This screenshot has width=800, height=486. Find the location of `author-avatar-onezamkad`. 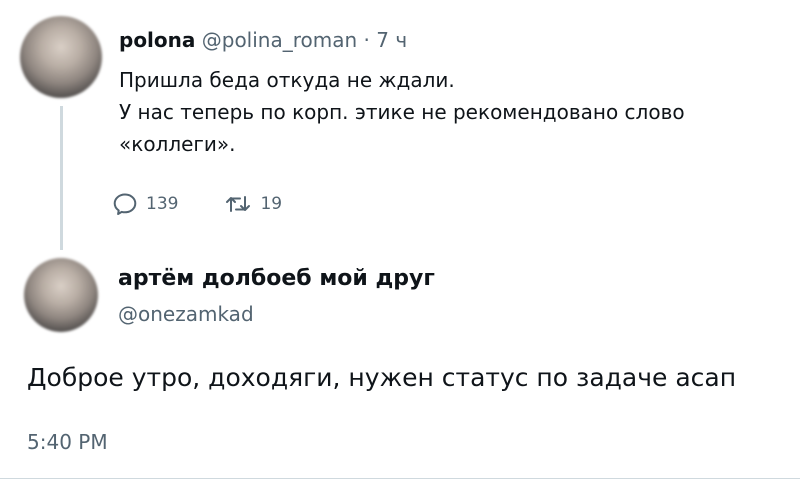

author-avatar-onezamkad is located at coordinates (61, 295).